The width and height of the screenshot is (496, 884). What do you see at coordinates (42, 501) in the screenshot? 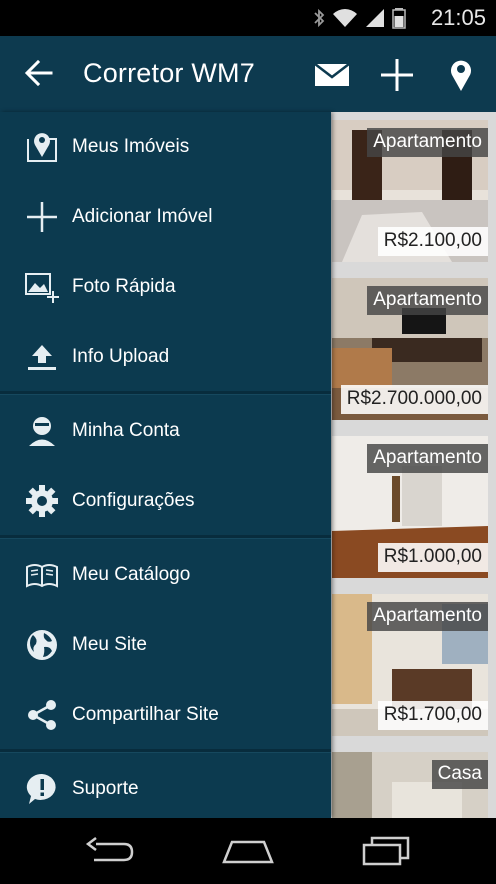
I see `gear-icon` at bounding box center [42, 501].